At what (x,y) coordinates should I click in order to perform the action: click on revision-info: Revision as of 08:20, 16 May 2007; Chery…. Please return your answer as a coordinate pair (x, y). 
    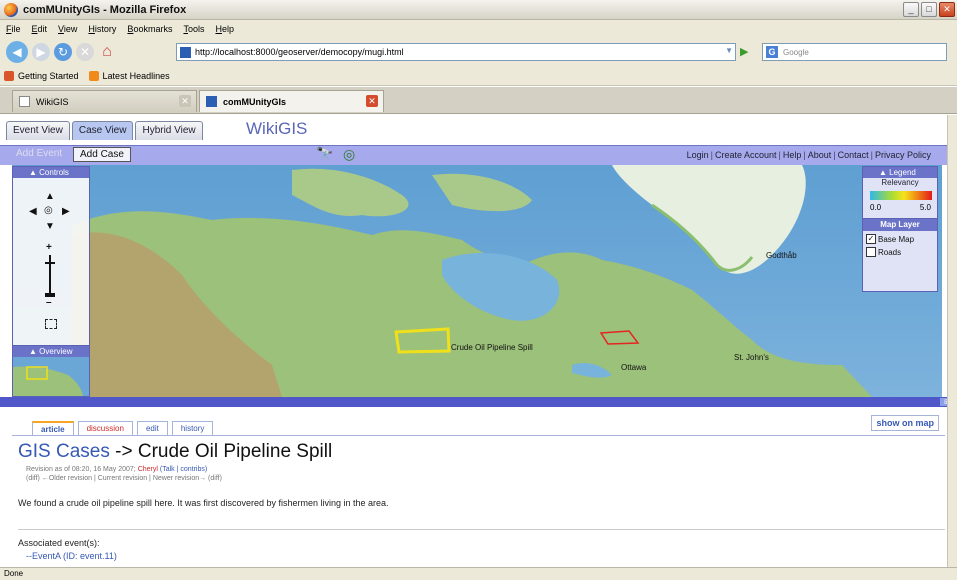
    Looking at the image, I should click on (124, 474).